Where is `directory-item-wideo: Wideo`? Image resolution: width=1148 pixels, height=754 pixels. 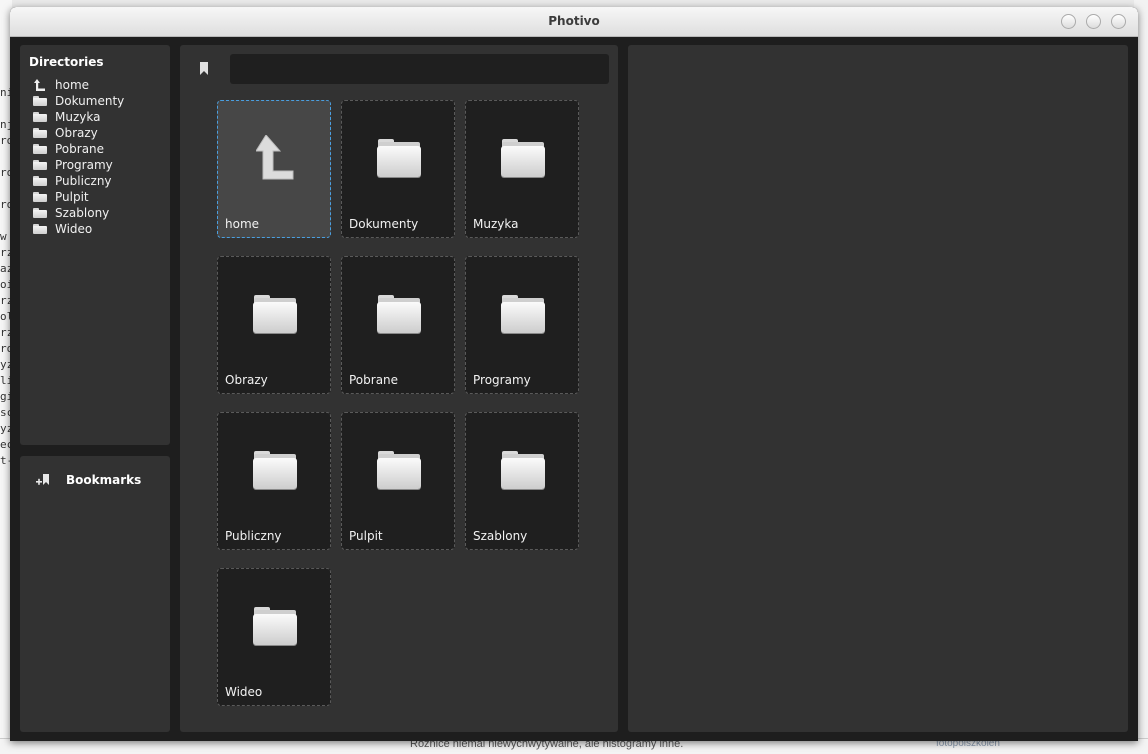 directory-item-wideo: Wideo is located at coordinates (78, 229).